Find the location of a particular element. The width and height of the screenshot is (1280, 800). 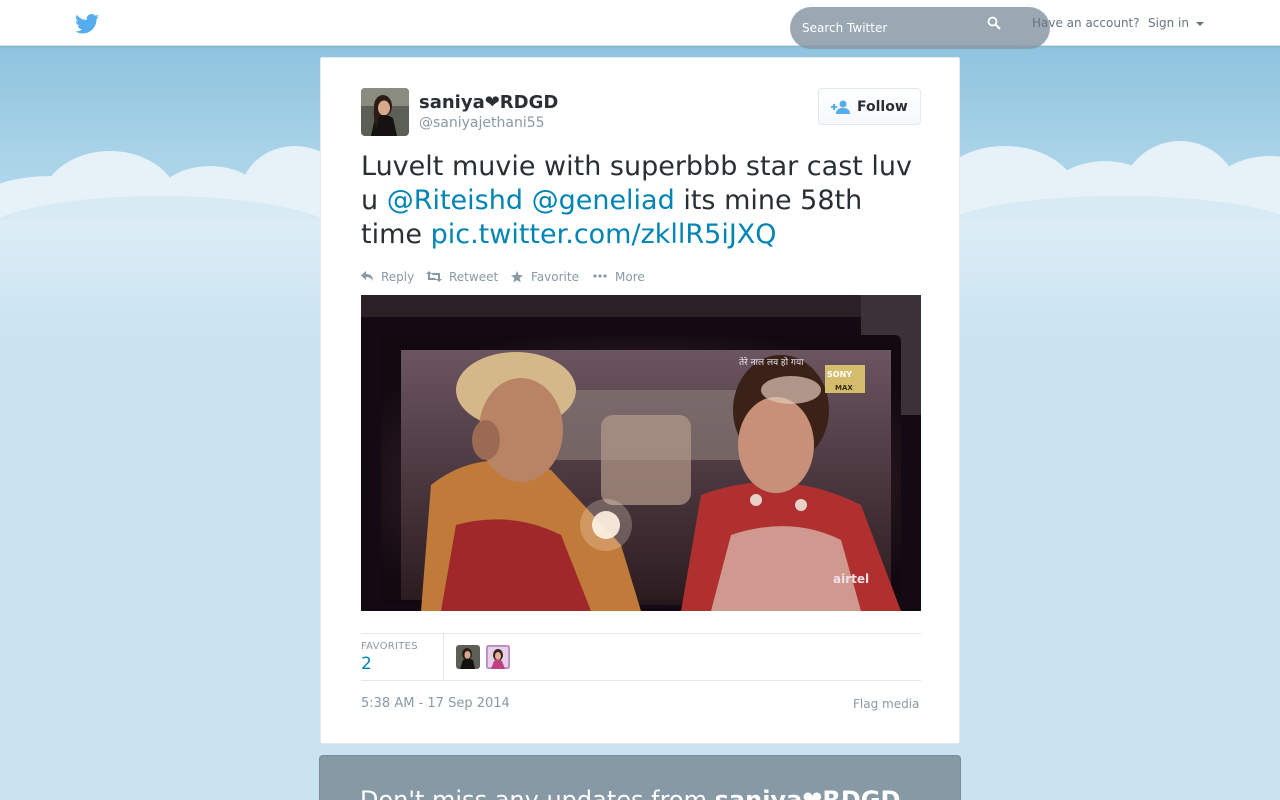

reply-action: Reply is located at coordinates (391, 277).